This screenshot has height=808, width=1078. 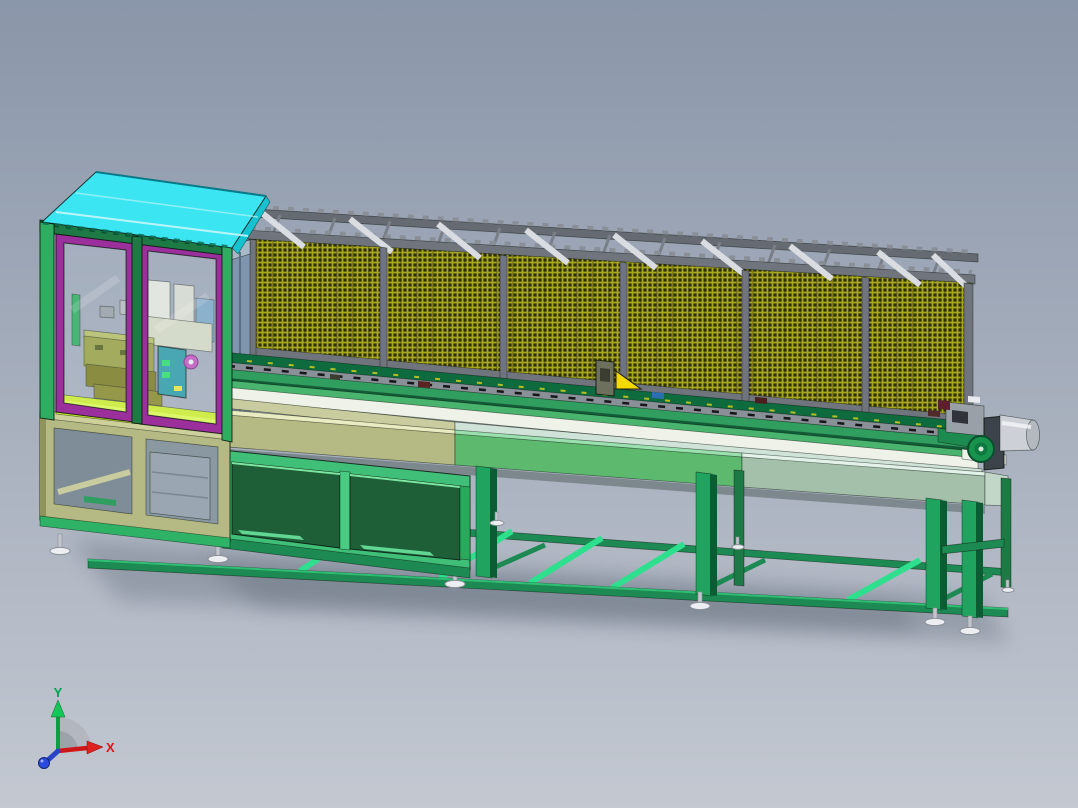 What do you see at coordinates (110, 747) in the screenshot?
I see `axis-x-label: X` at bounding box center [110, 747].